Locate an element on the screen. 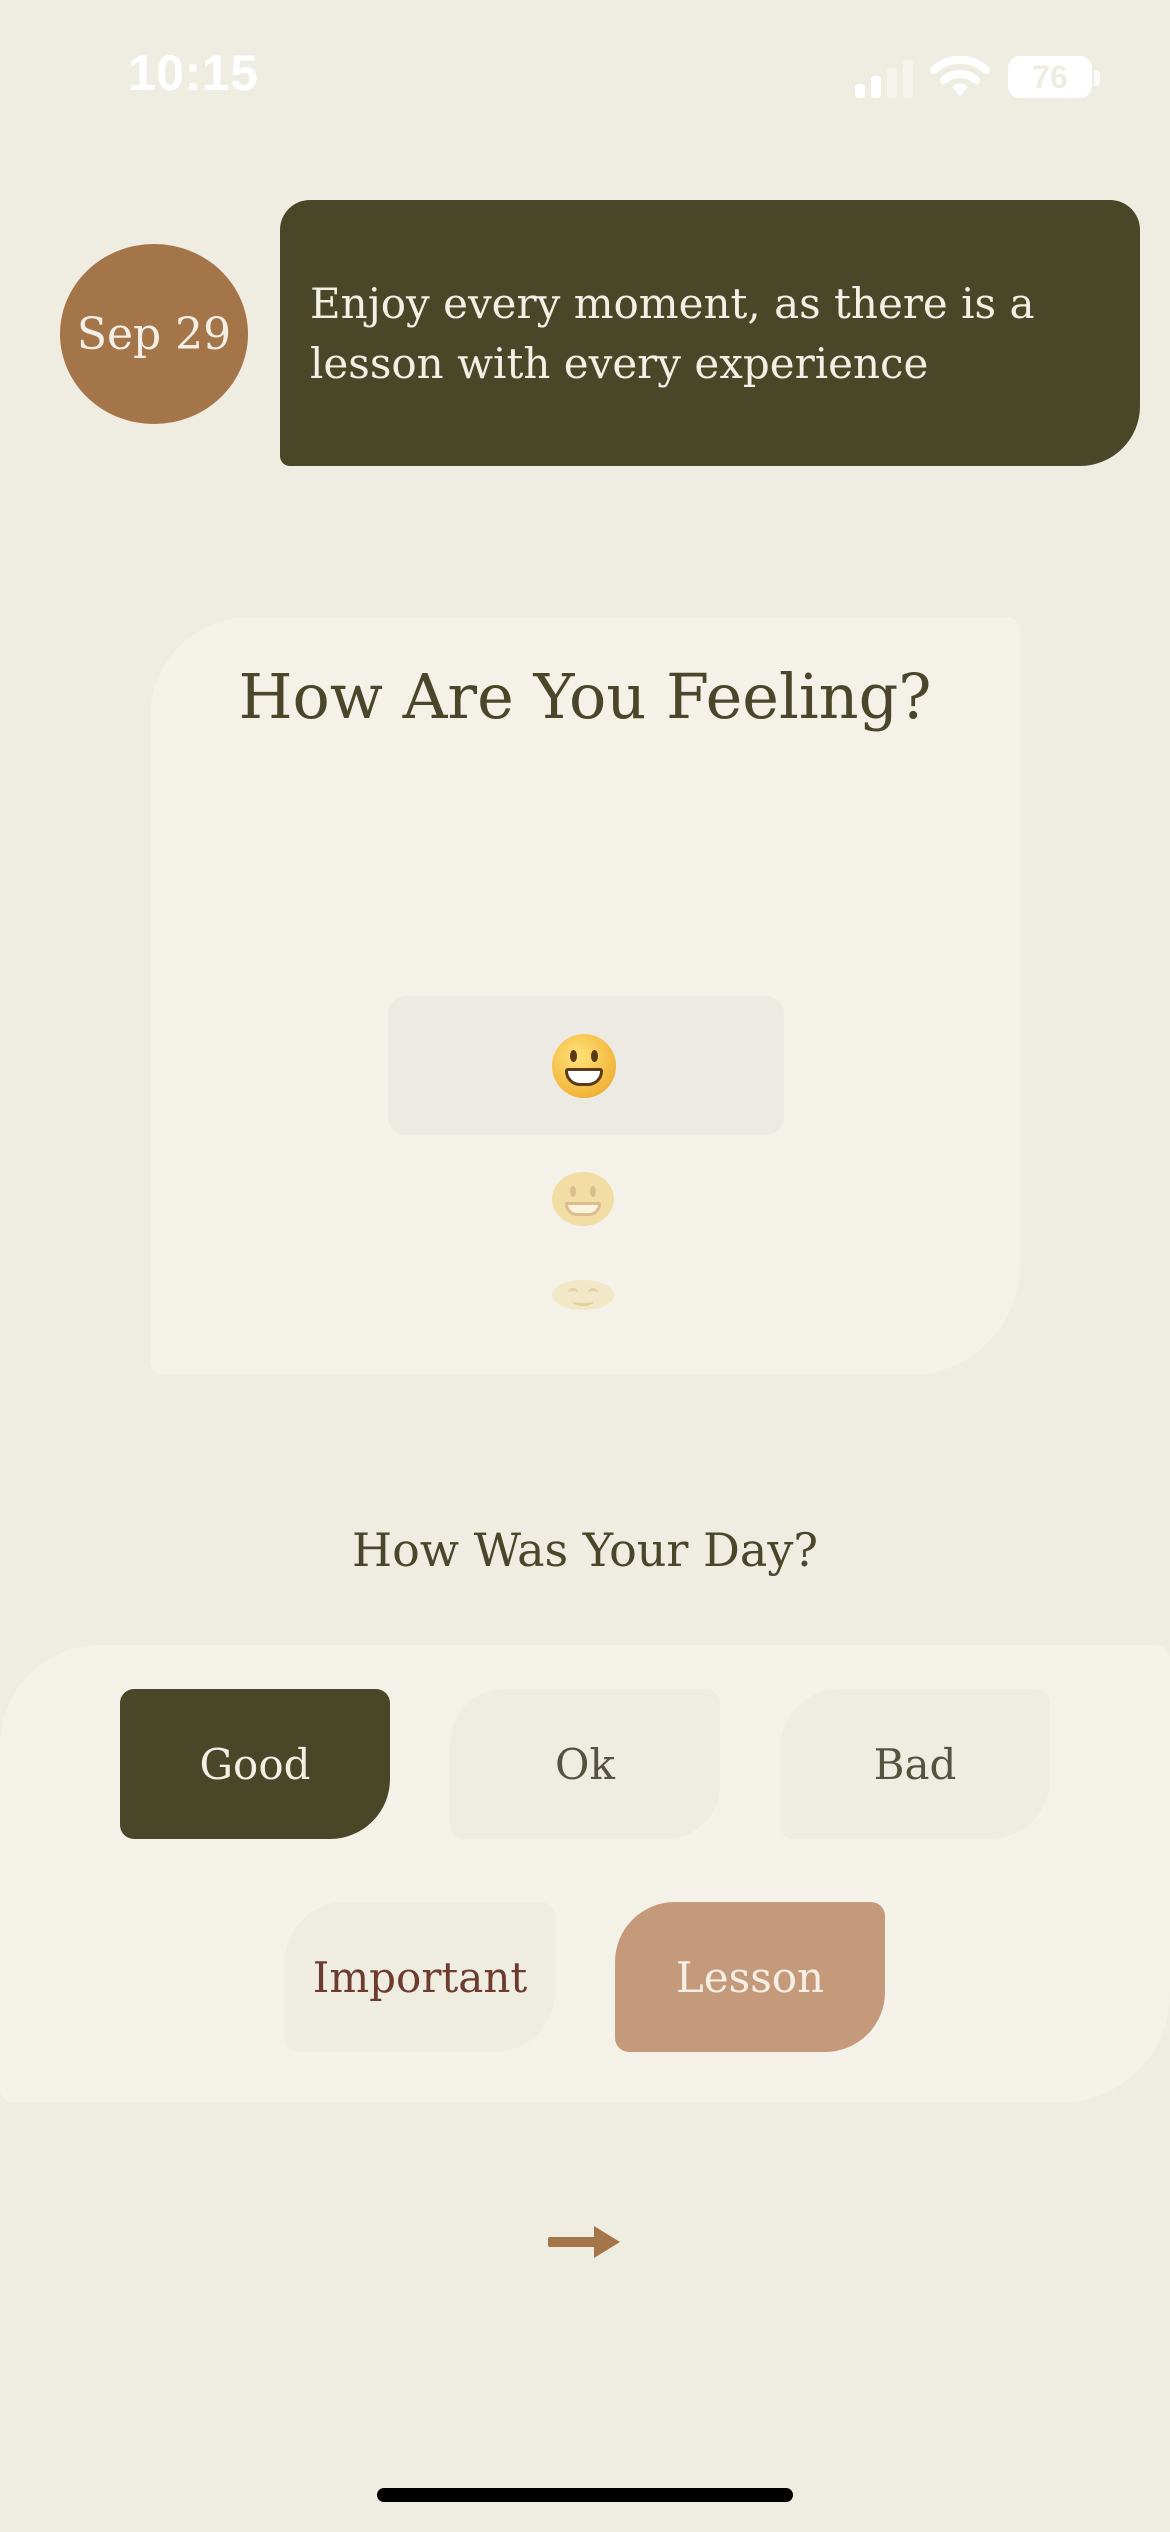  option-lesson-button: Lesson is located at coordinates (750, 1977).